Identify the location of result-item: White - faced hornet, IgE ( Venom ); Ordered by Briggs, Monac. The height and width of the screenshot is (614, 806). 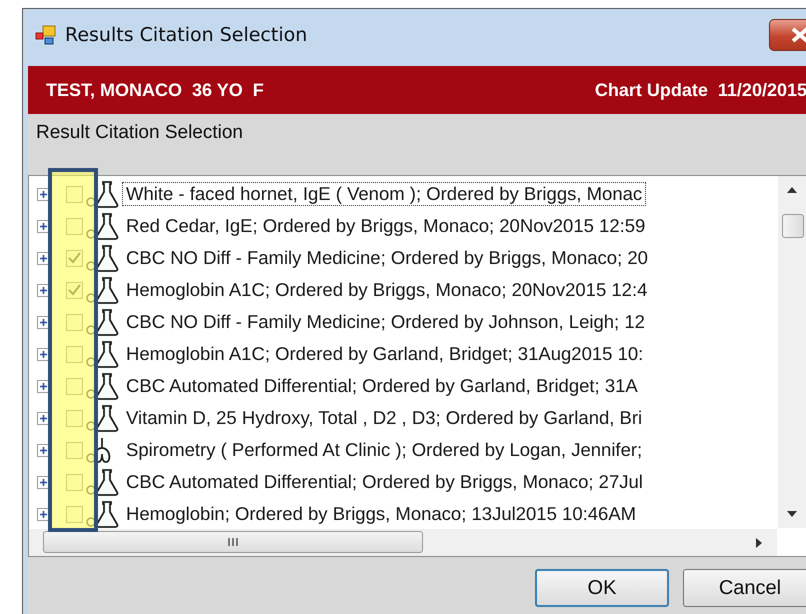
(384, 194).